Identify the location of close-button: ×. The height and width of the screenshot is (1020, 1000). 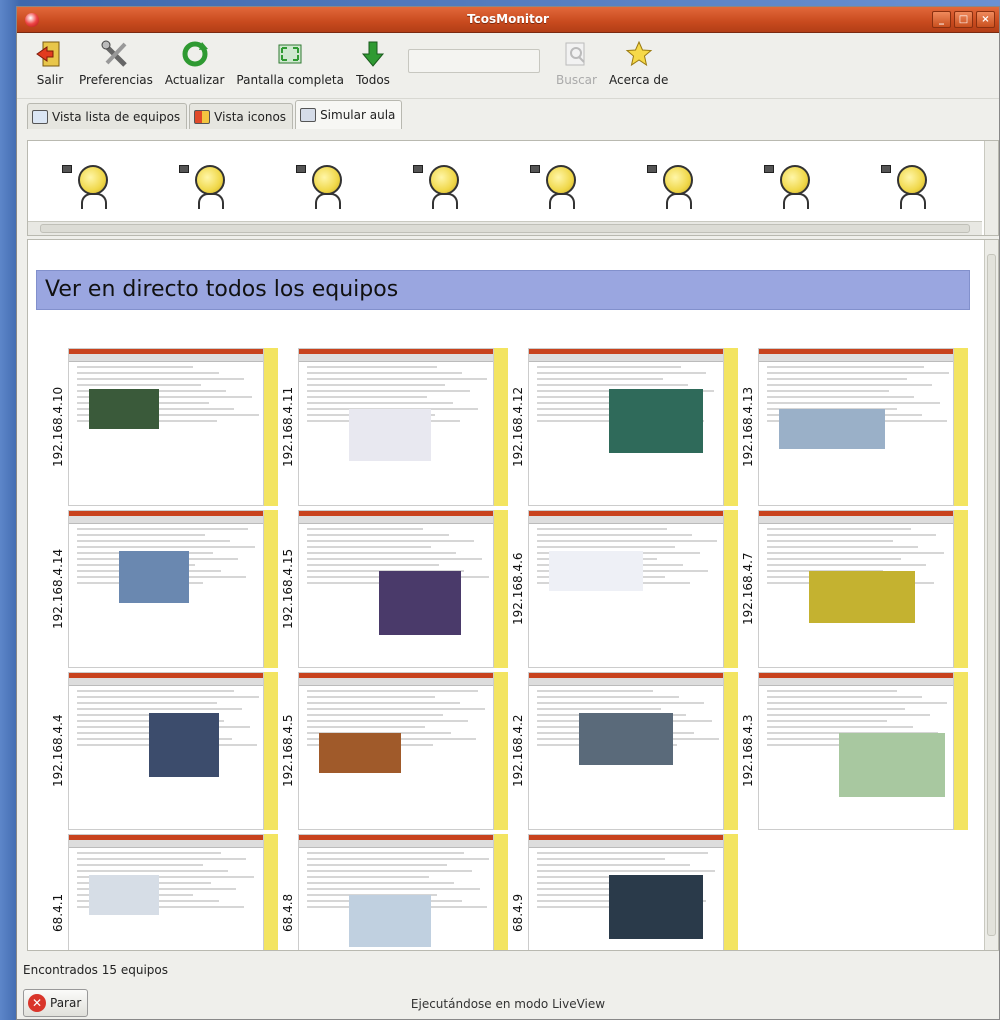
(985, 19).